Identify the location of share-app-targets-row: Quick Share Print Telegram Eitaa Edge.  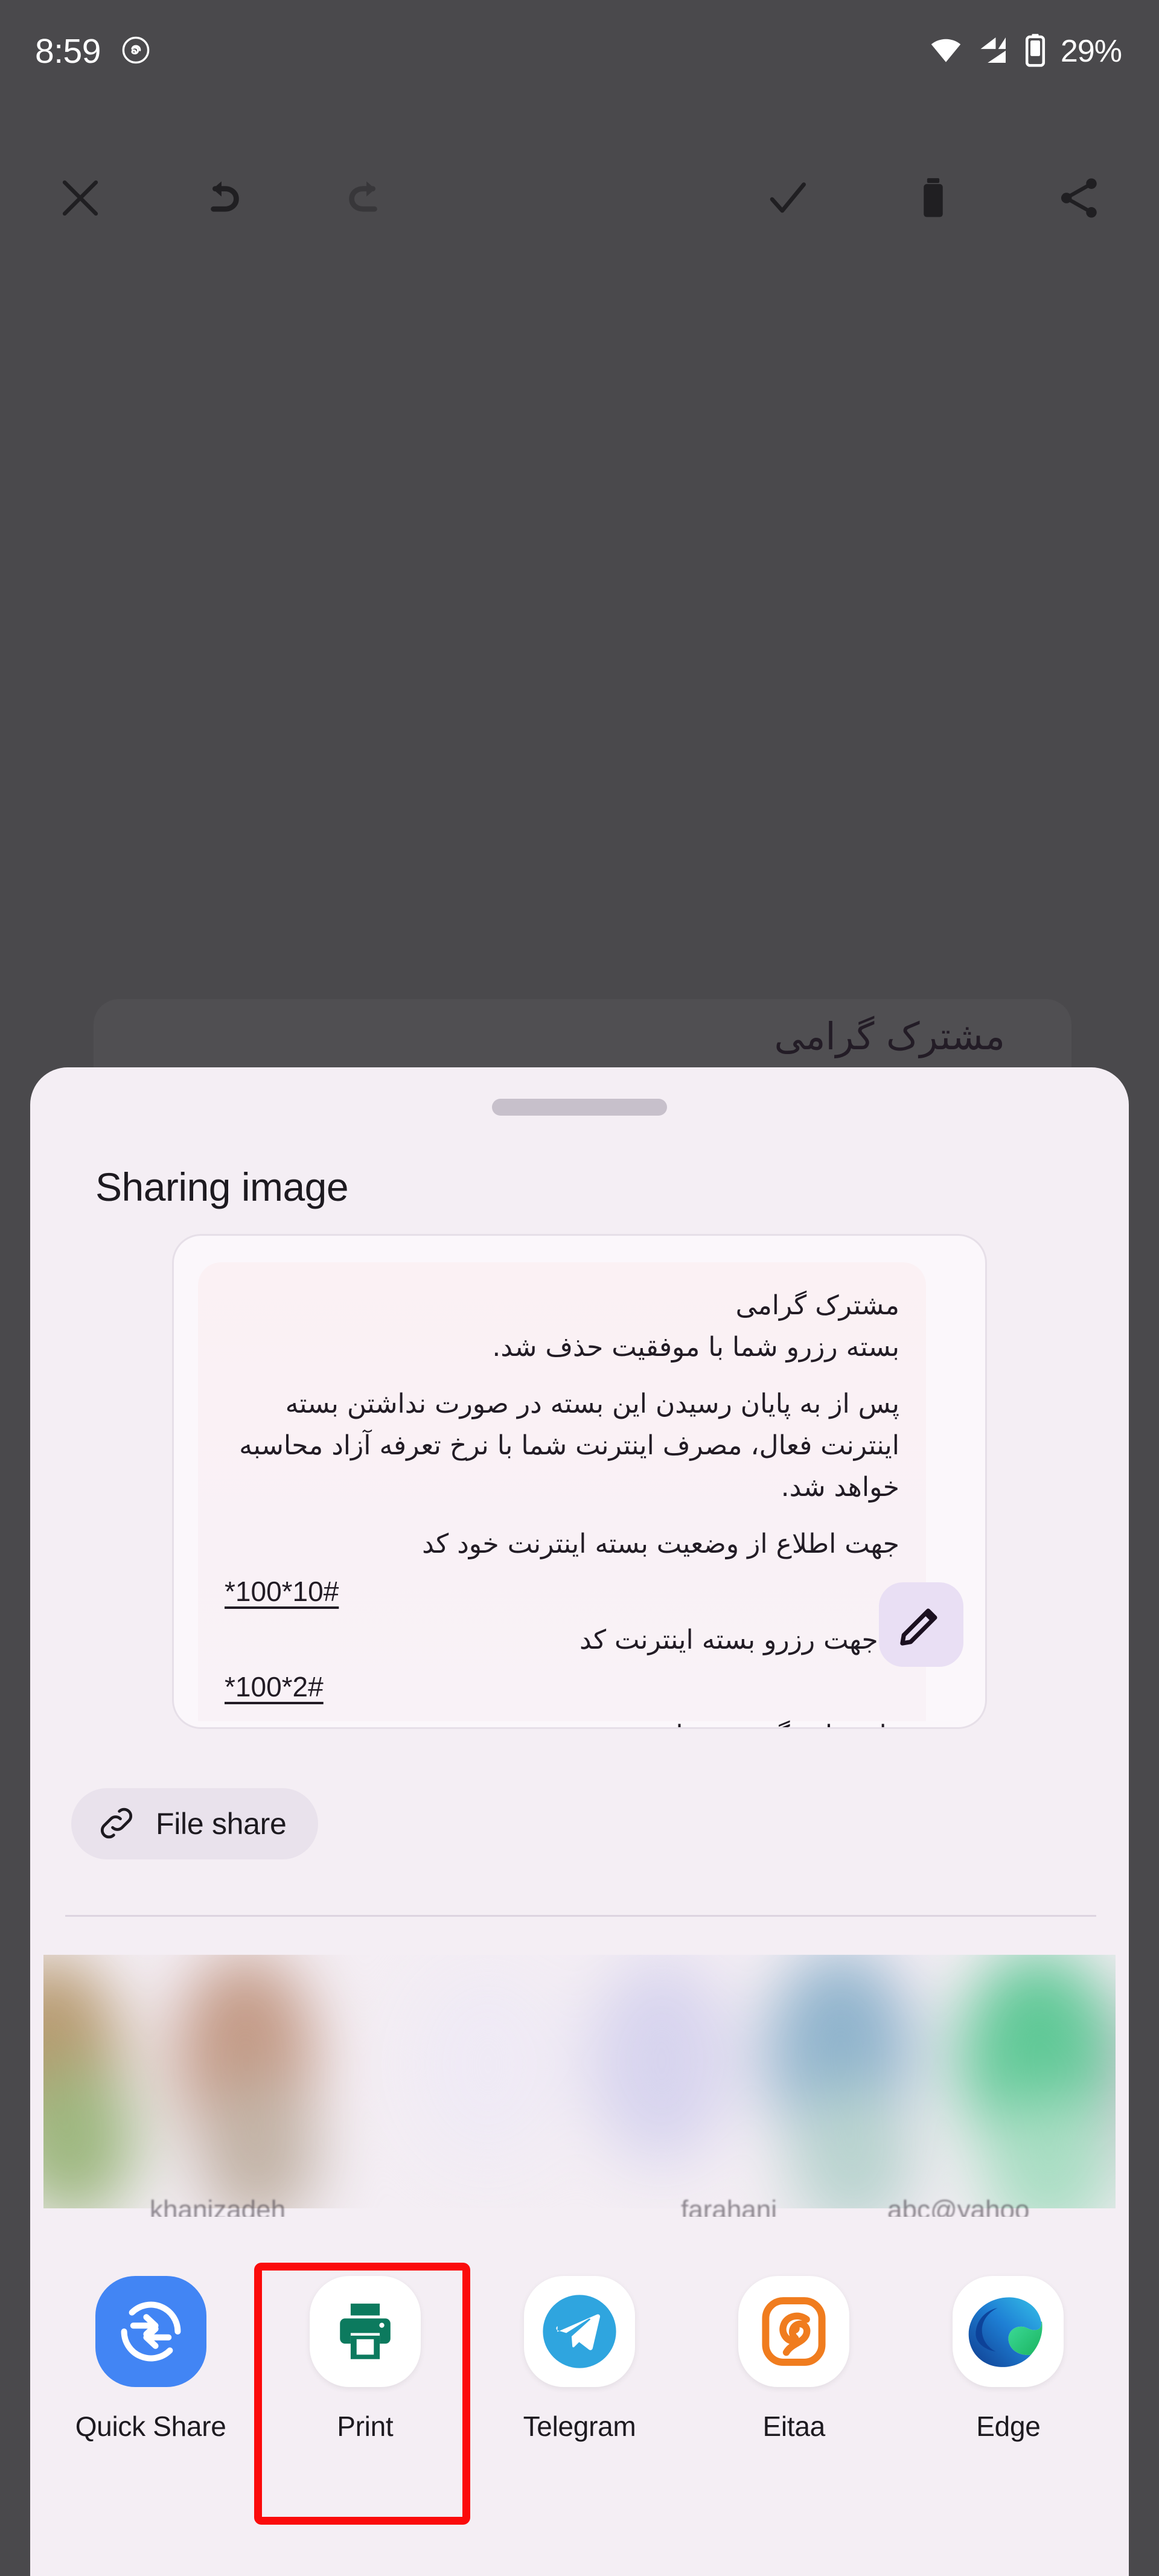
(579, 2406).